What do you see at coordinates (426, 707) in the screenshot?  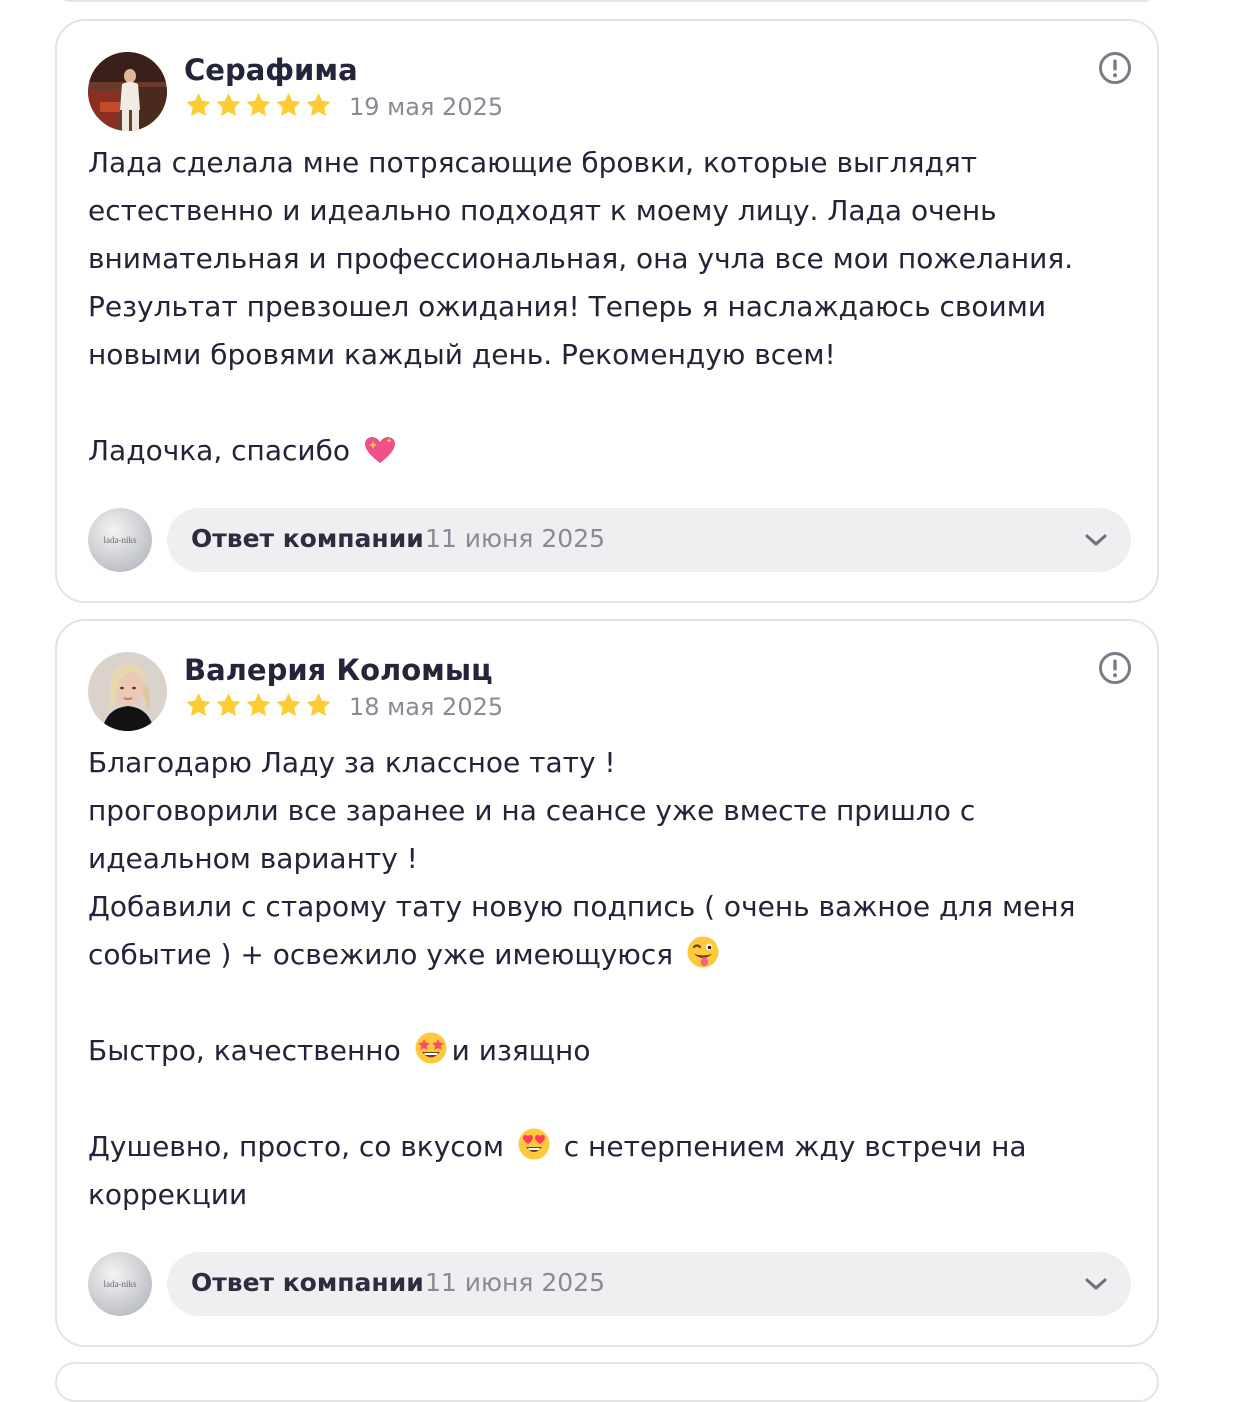 I see `review-date: 18 мая 2025` at bounding box center [426, 707].